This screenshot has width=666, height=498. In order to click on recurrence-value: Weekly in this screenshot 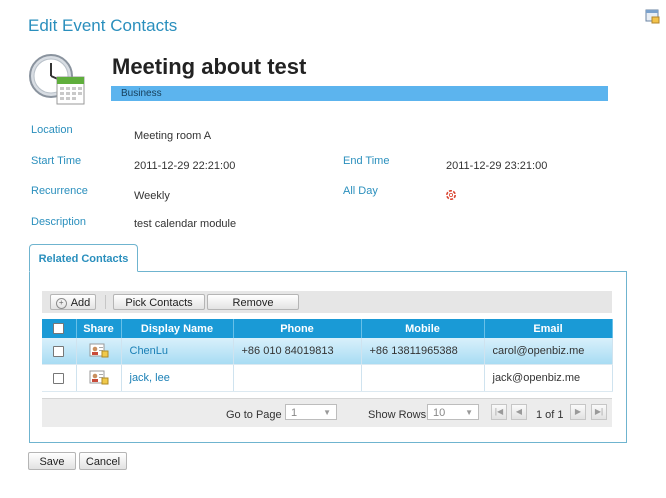, I will do `click(152, 196)`.